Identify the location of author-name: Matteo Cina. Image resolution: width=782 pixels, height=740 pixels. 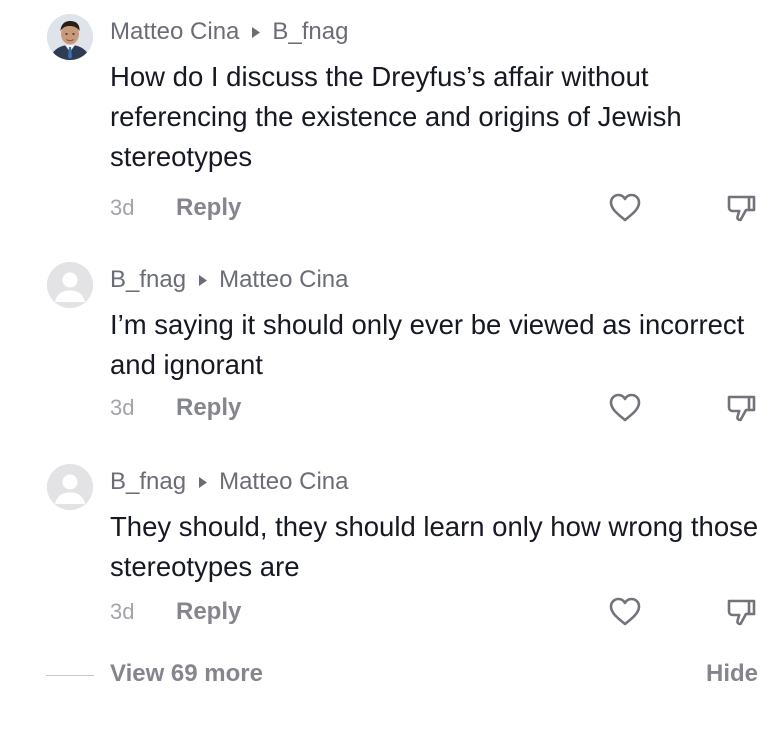
(174, 32).